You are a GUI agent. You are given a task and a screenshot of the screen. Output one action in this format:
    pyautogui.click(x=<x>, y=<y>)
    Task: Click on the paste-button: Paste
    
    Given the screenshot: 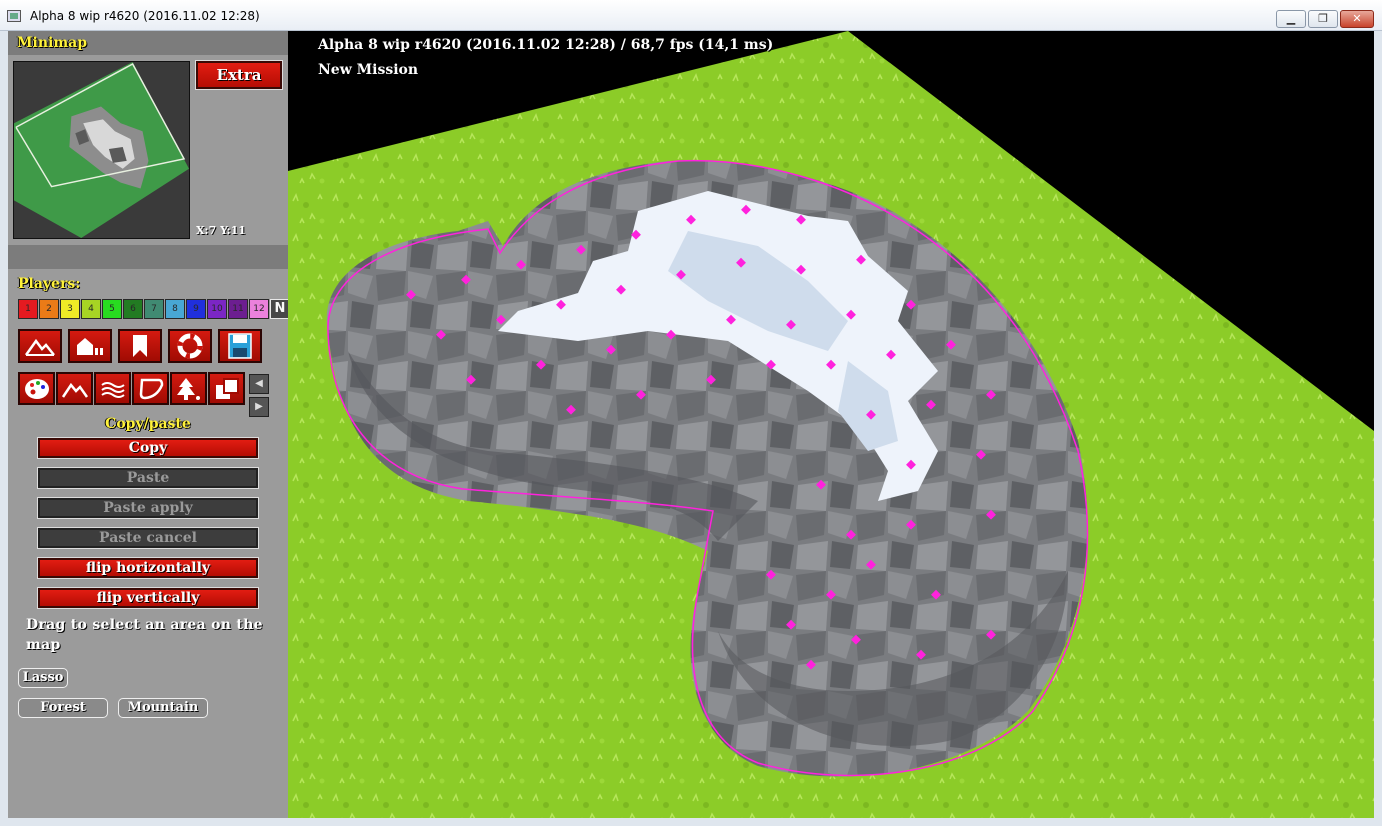 What is the action you would take?
    pyautogui.click(x=148, y=478)
    